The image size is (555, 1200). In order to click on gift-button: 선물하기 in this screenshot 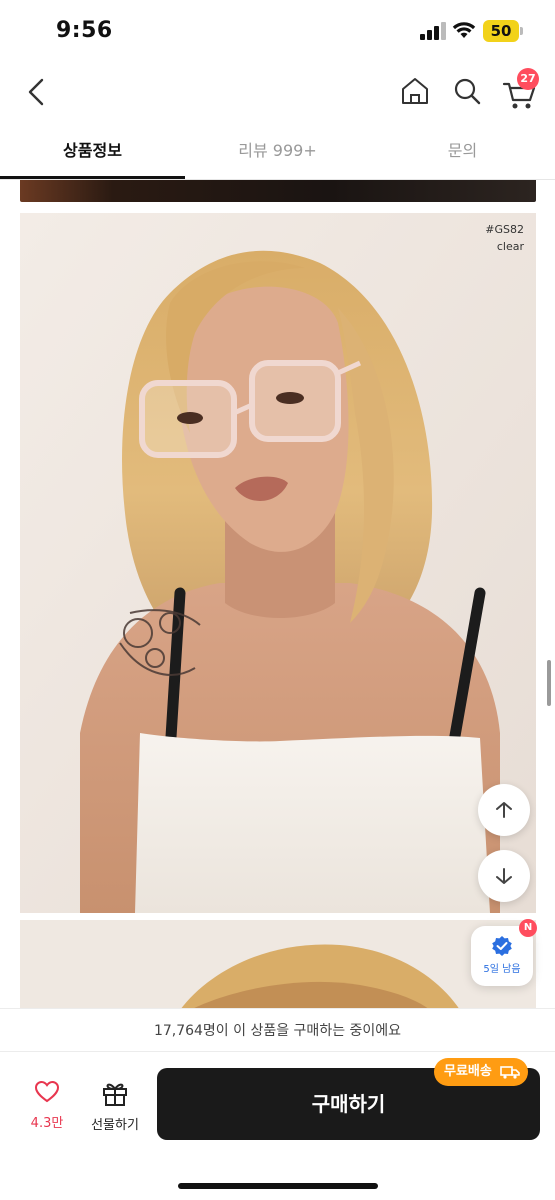, I will do `click(115, 1108)`.